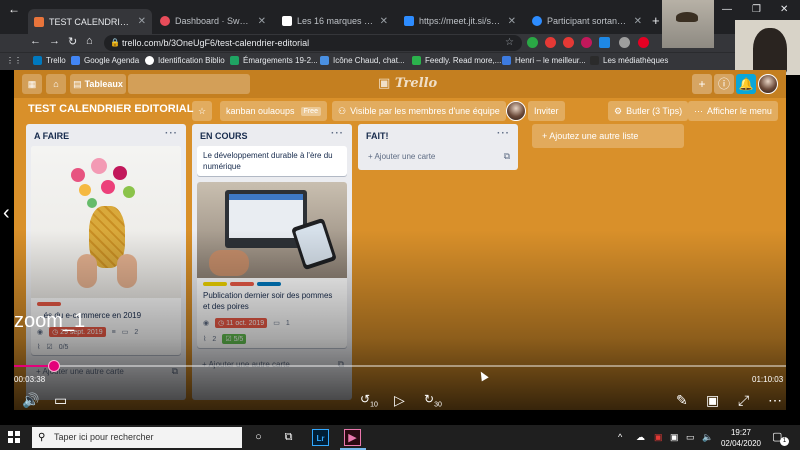  Describe the element at coordinates (399, 400) in the screenshot. I see `play-icon: ▷` at that location.